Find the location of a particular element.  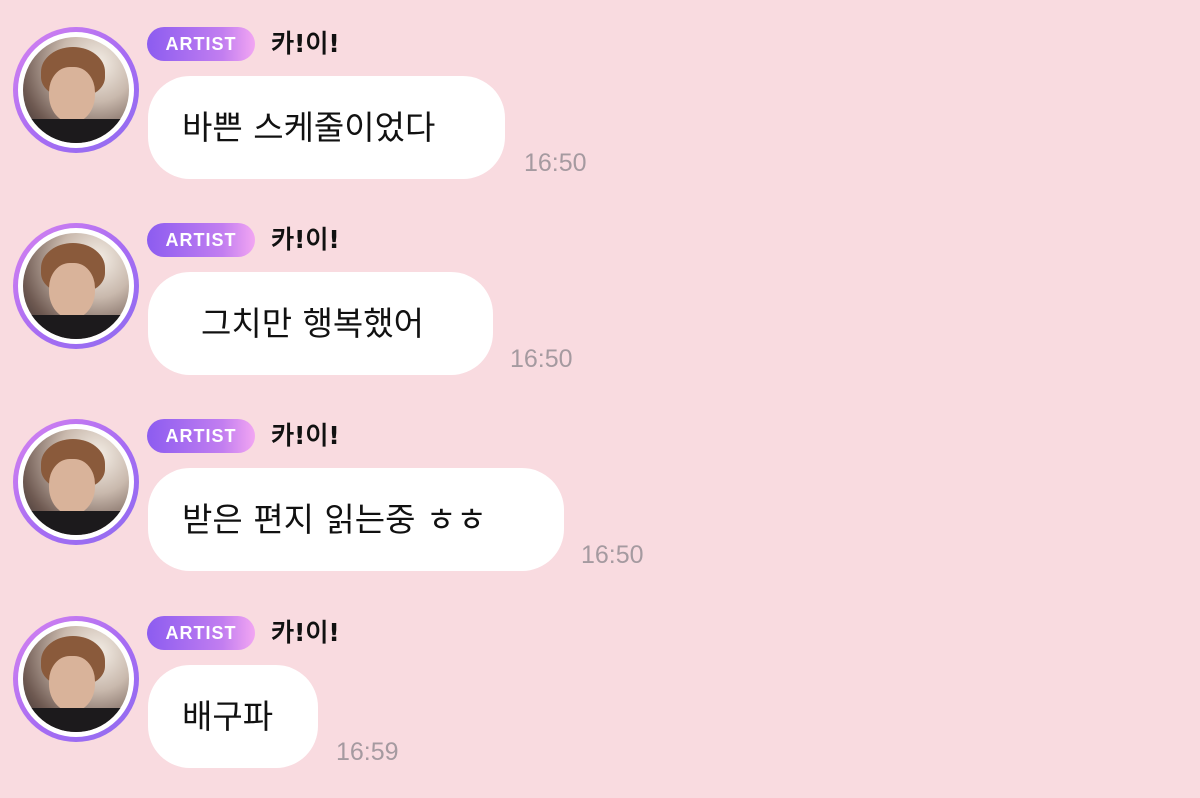

message-bubble: 배구파 is located at coordinates (233, 716).